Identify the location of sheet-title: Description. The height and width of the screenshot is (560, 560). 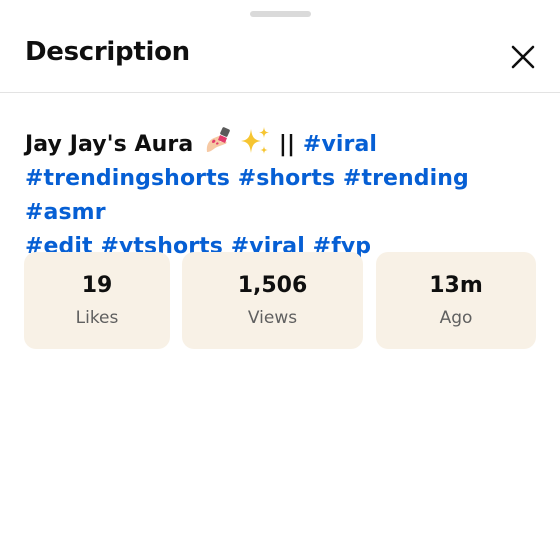
(107, 52).